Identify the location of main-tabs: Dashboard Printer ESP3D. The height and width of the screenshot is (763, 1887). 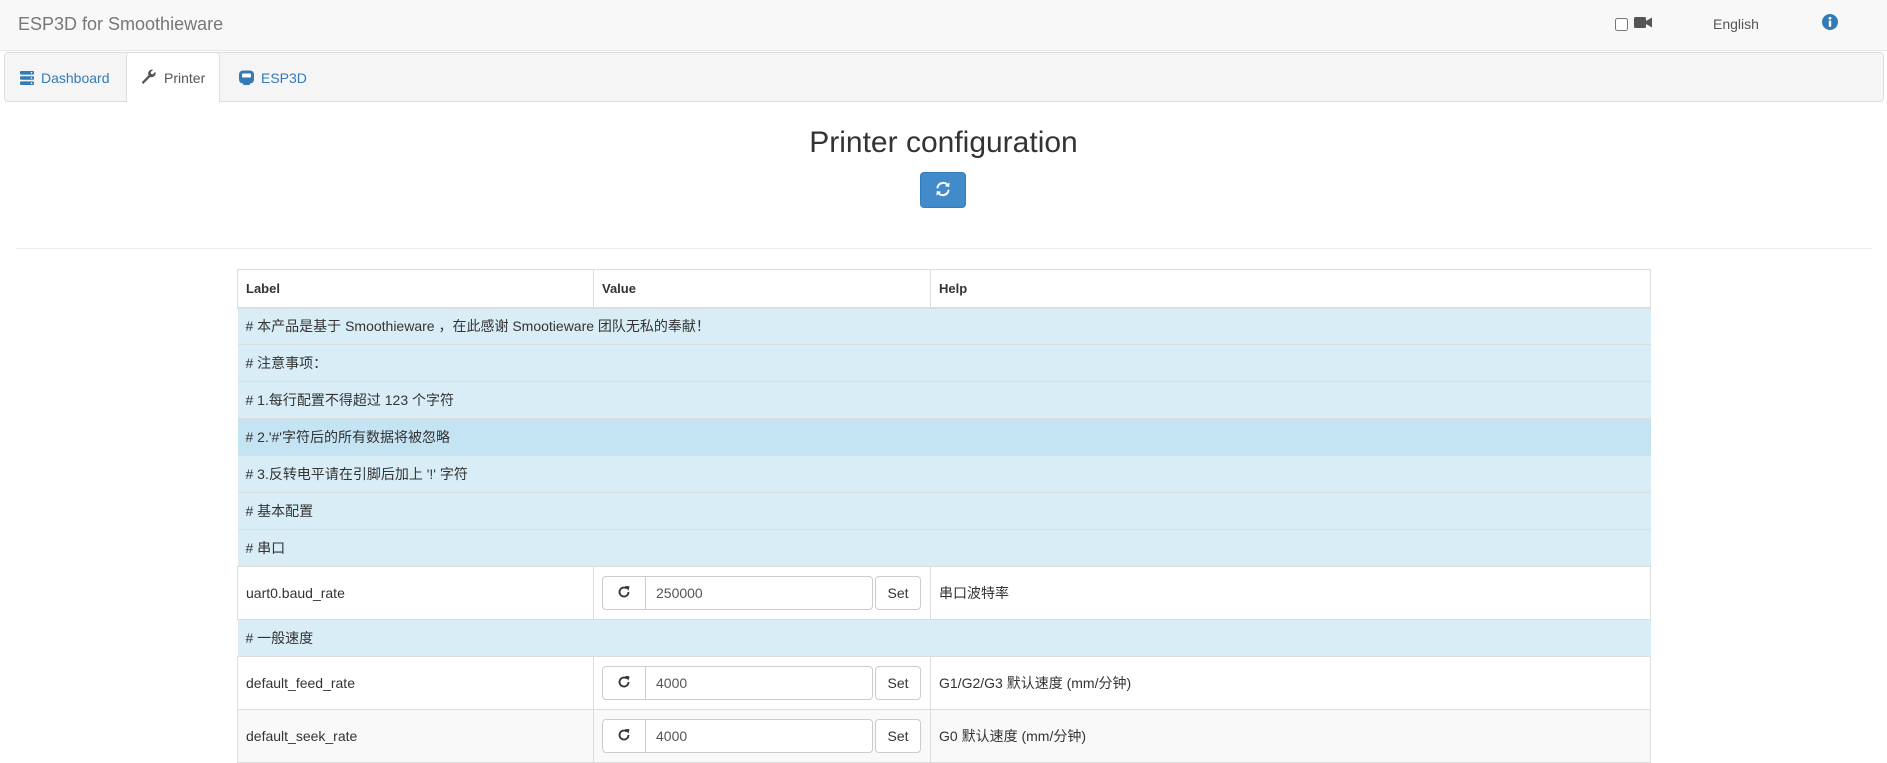
(944, 77).